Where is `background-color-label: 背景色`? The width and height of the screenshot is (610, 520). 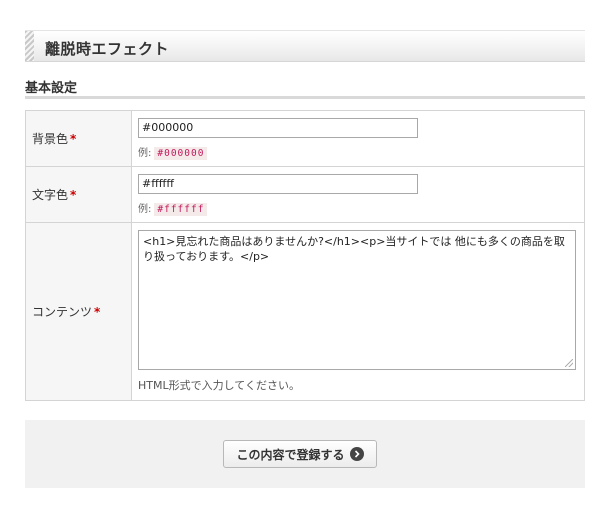 background-color-label: 背景色 is located at coordinates (50, 139).